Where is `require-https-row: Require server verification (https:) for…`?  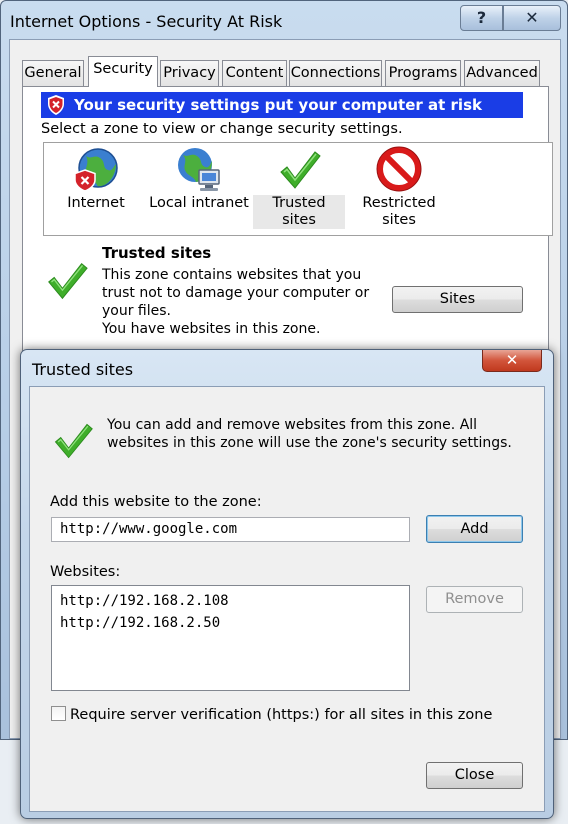 require-https-row: Require server verification (https:) for… is located at coordinates (271, 714).